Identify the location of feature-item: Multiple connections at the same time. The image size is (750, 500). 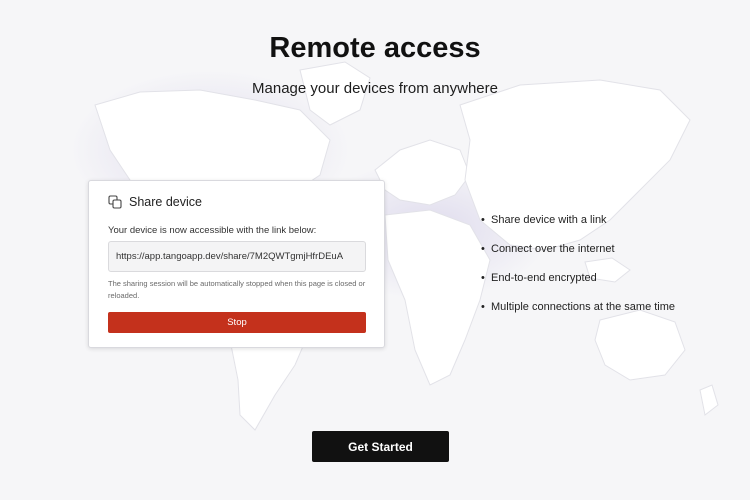
(578, 314).